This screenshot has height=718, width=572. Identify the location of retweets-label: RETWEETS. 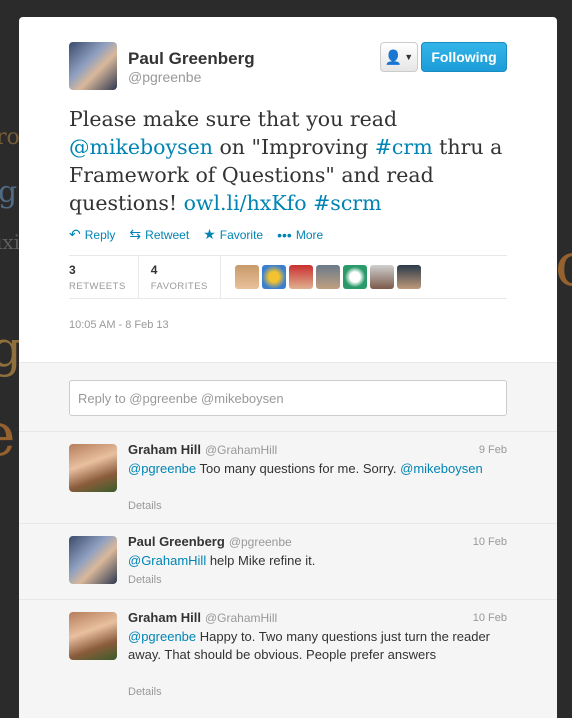
(97, 286).